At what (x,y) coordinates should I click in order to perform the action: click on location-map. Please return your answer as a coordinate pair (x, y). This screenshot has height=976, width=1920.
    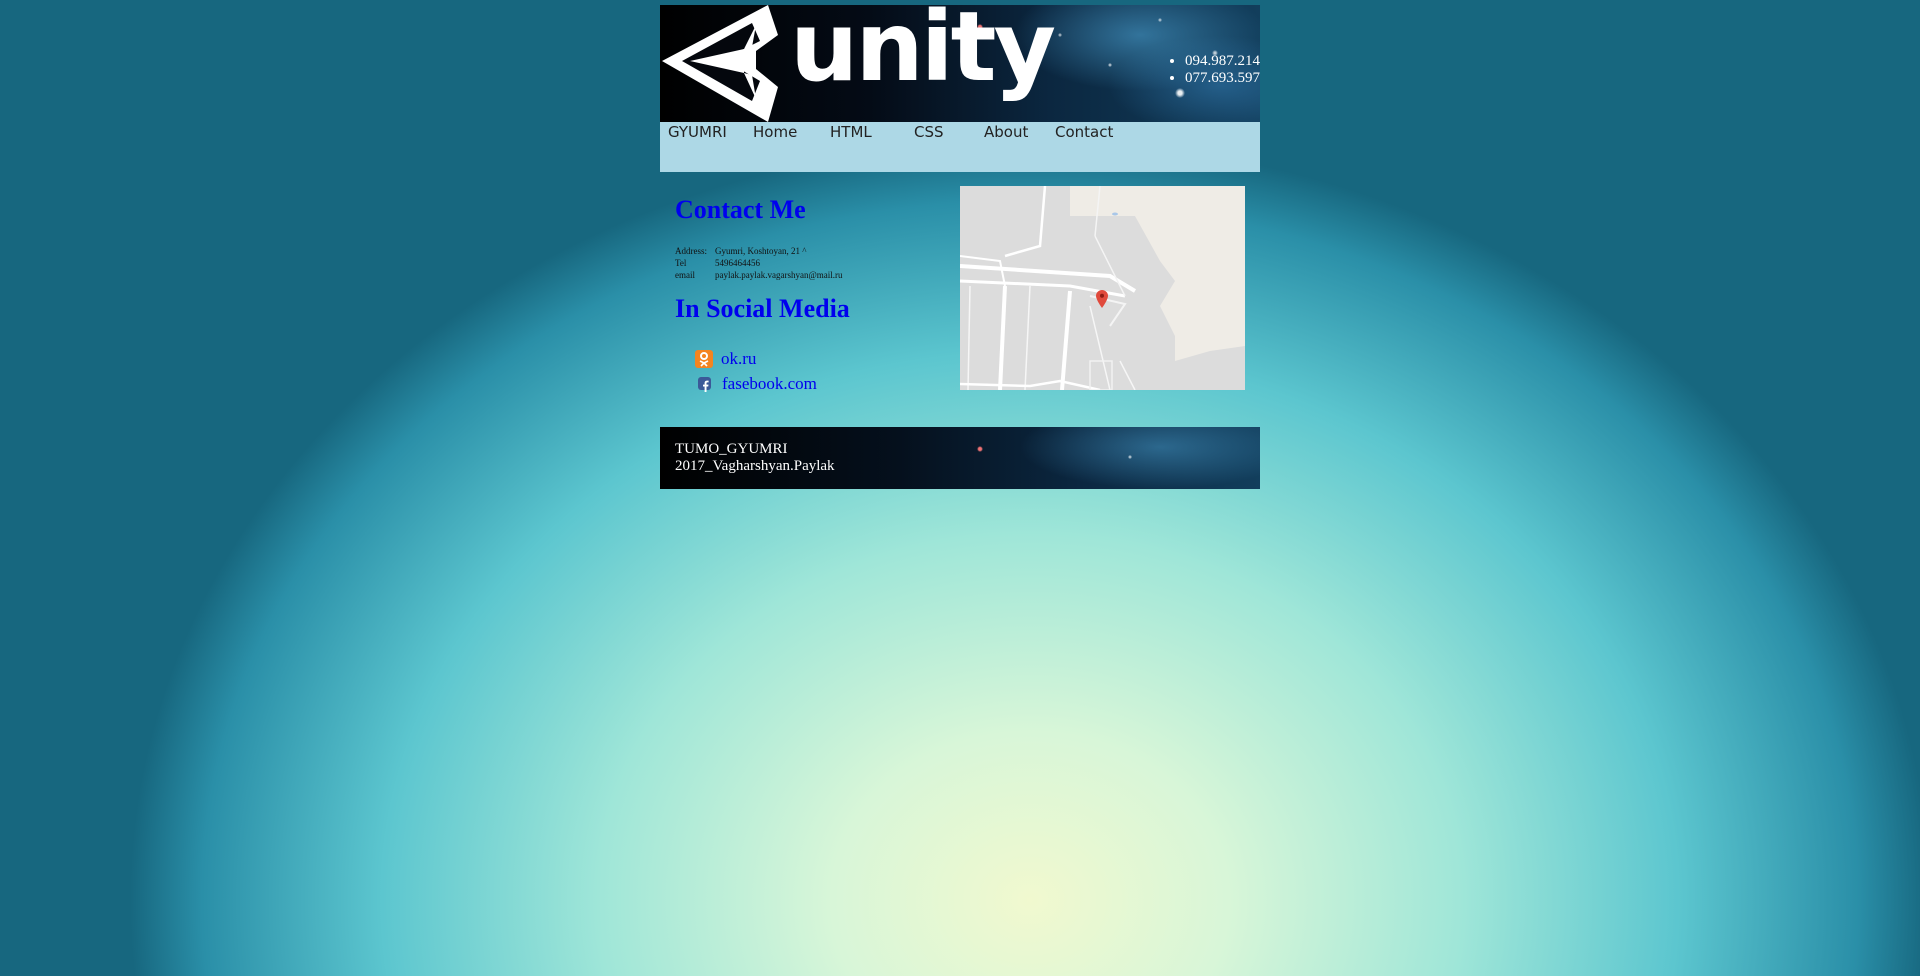
    Looking at the image, I should click on (1102, 288).